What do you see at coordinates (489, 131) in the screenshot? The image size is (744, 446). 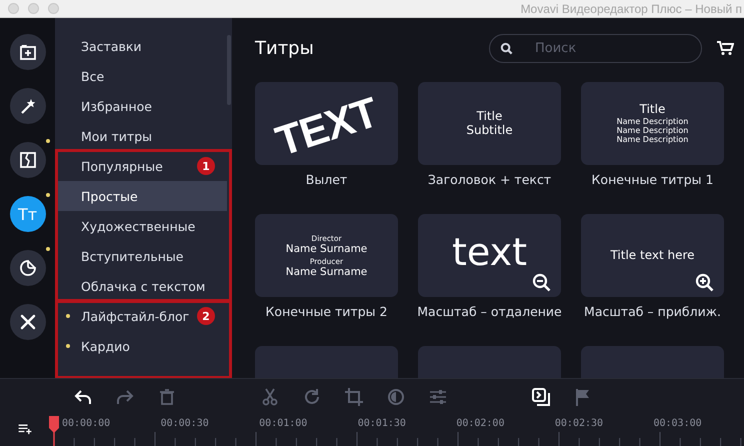 I see `preview-text: Subtitle` at bounding box center [489, 131].